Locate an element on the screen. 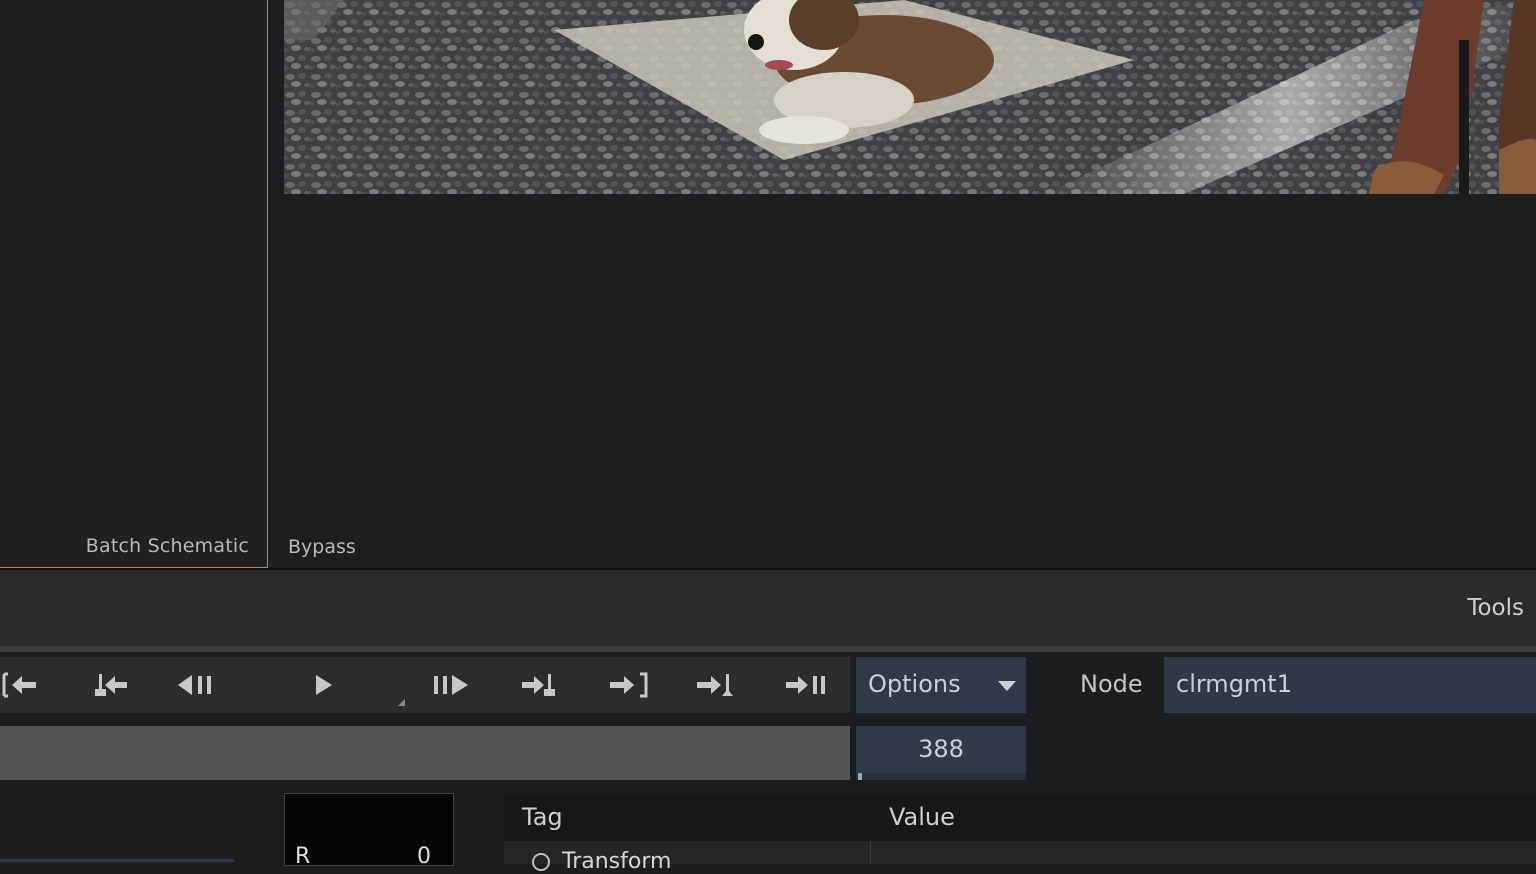 This screenshot has height=874, width=1536. column-header-tag: Tag is located at coordinates (542, 817).